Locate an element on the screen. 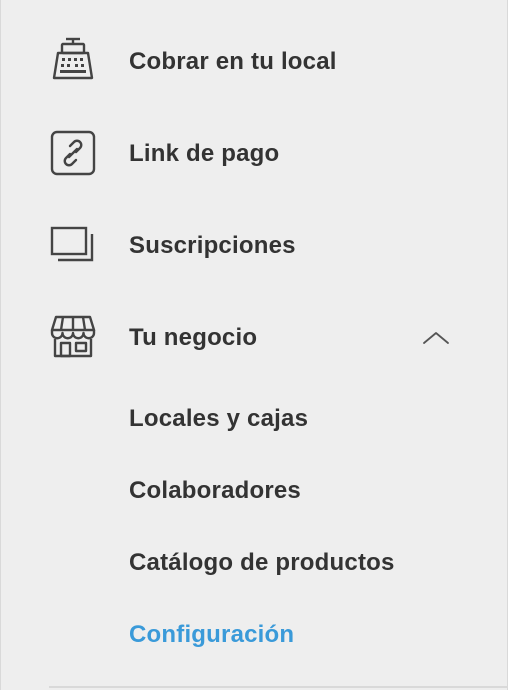 This screenshot has width=514, height=690. nav-item-cobrar-en-tu-local: Cobrar en tu local is located at coordinates (254, 61).